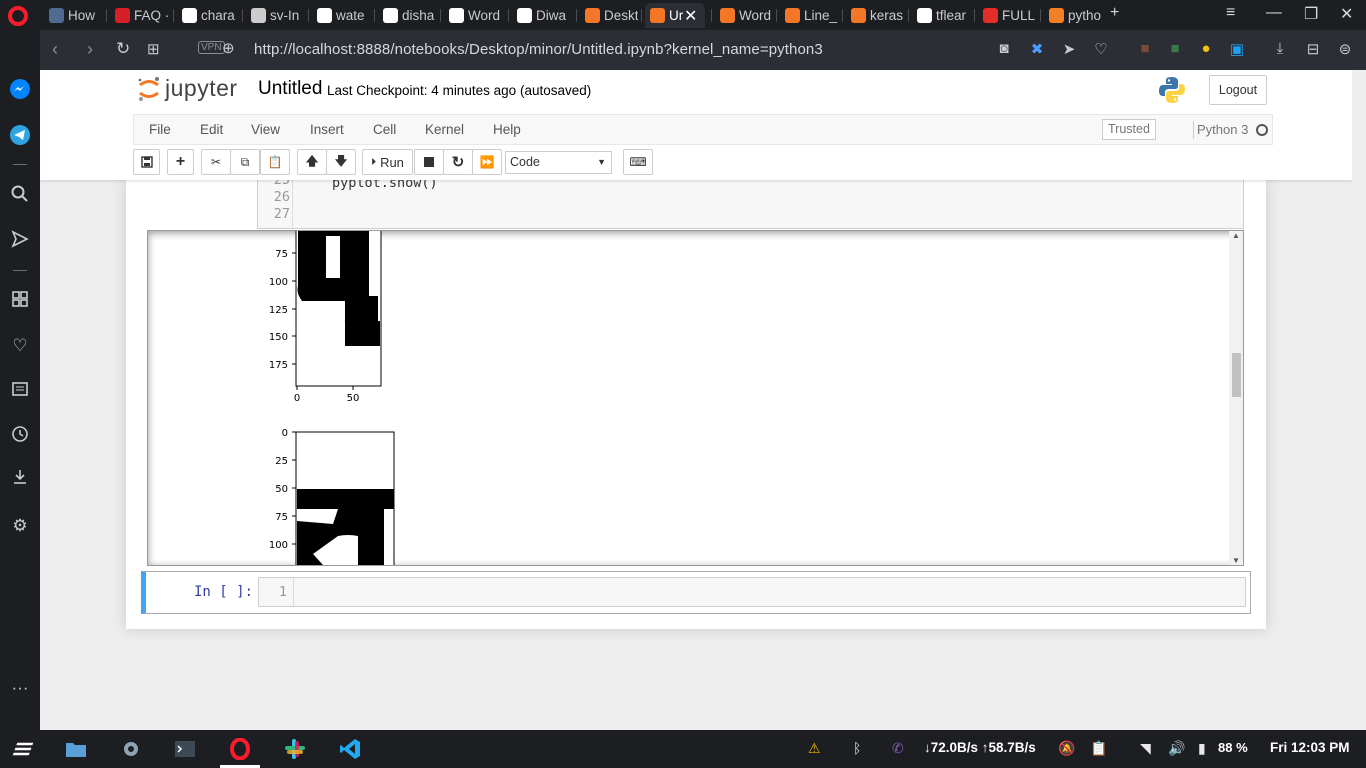 The width and height of the screenshot is (1366, 768). Describe the element at coordinates (20, 346) in the screenshot. I see `heart-icon: ♡` at that location.